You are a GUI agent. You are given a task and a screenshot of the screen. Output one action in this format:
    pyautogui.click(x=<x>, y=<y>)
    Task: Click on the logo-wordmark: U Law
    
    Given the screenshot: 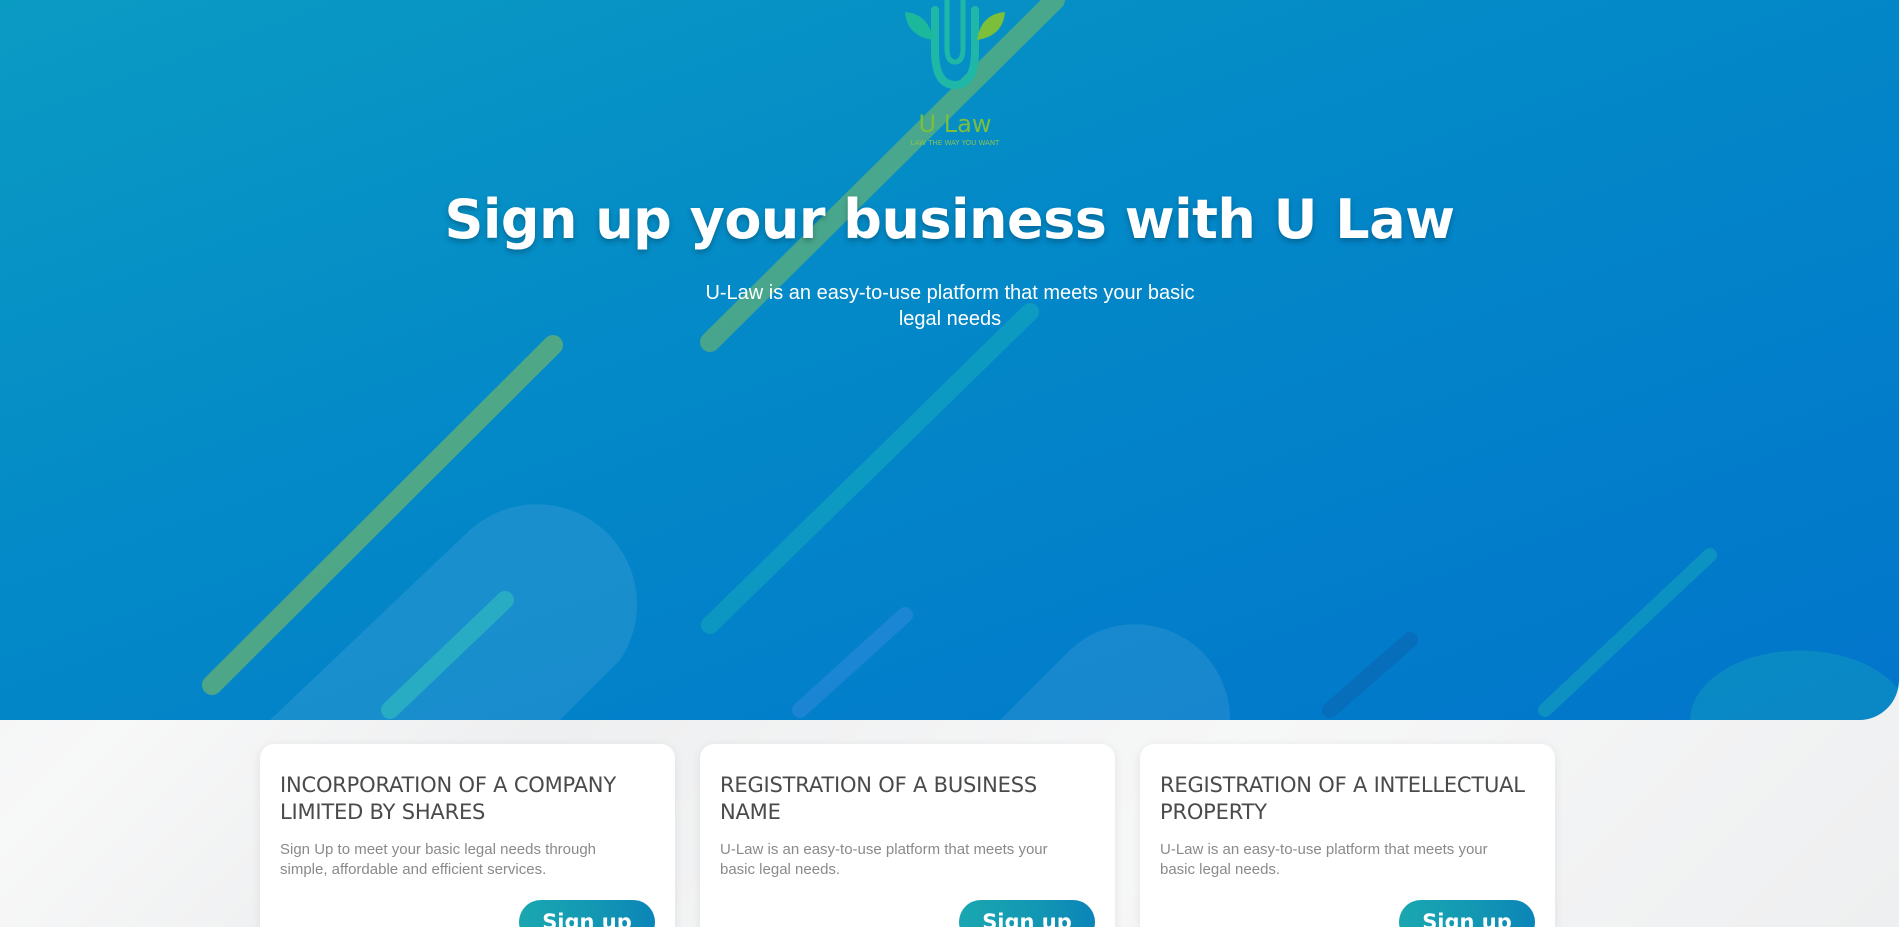 What is the action you would take?
    pyautogui.click(x=955, y=124)
    